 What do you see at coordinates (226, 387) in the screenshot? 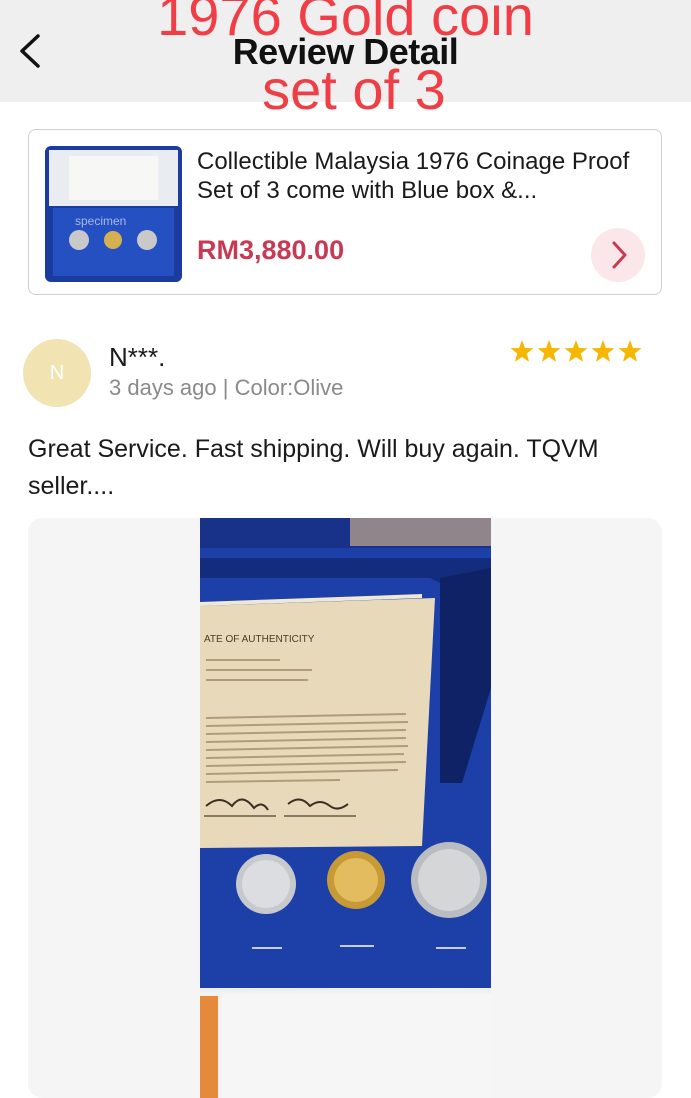
I see `review-meta: 3 days ago | Color:Olive` at bounding box center [226, 387].